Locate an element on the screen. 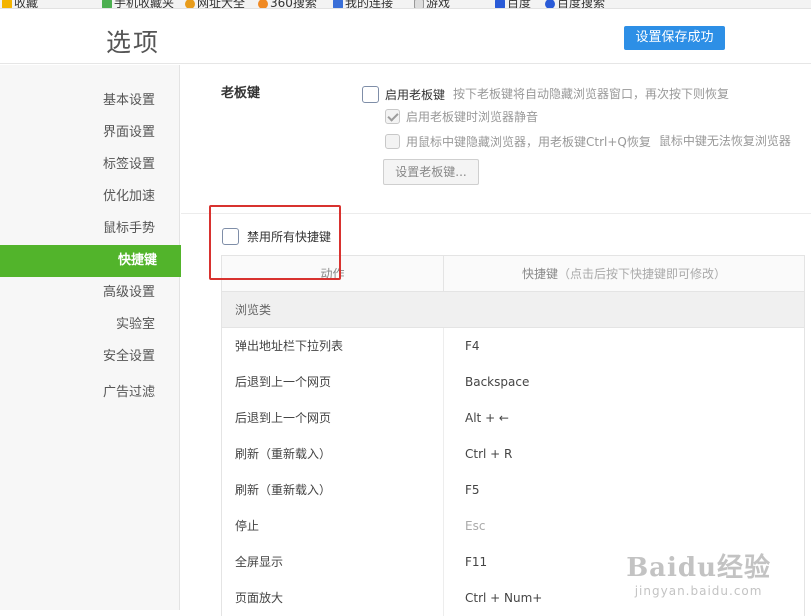 This screenshot has height=616, width=811. table-group-browse: 浏览类 is located at coordinates (513, 310).